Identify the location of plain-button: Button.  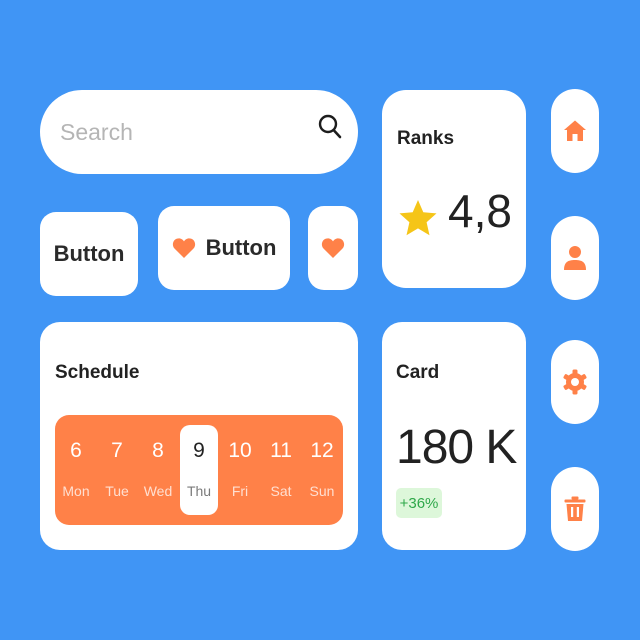
(89, 254).